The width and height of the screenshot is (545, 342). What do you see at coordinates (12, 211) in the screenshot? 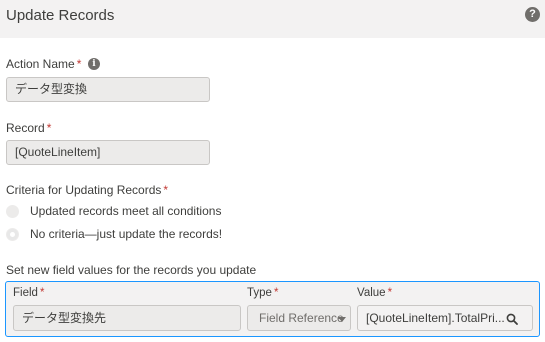
I see `radio-button` at bounding box center [12, 211].